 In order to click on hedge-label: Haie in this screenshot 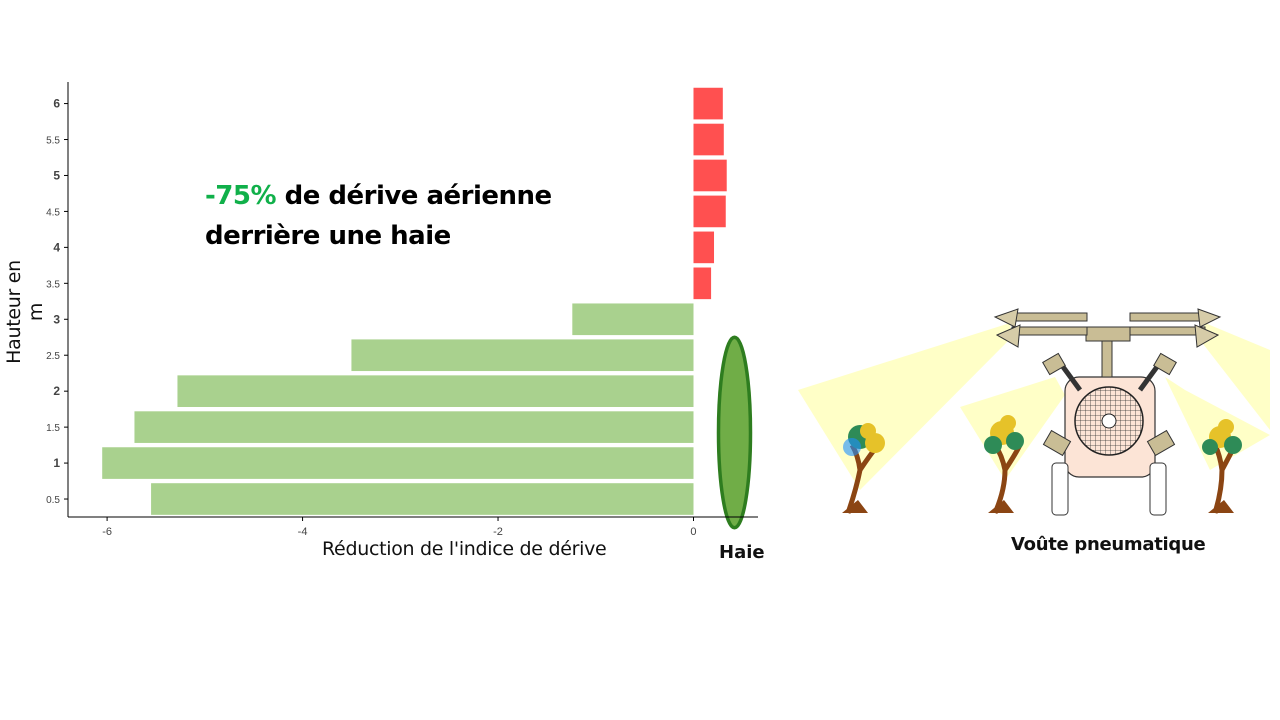, I will do `click(742, 552)`.